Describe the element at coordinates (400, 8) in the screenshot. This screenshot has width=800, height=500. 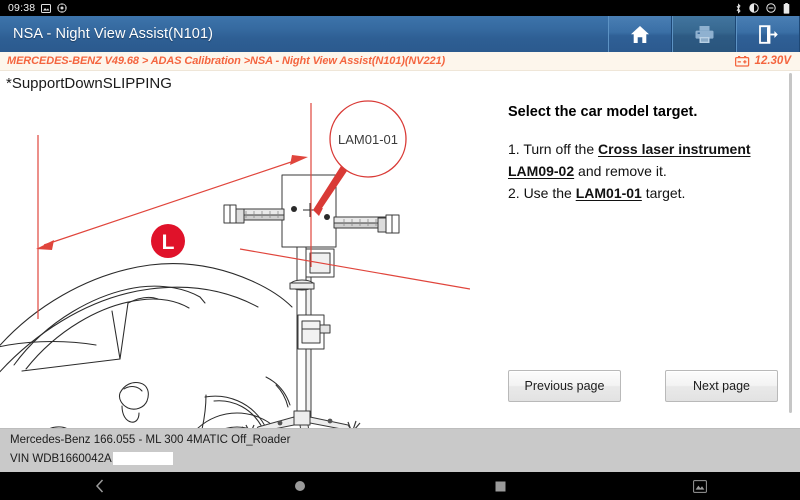
I see `android-status-bar: 09:38` at that location.